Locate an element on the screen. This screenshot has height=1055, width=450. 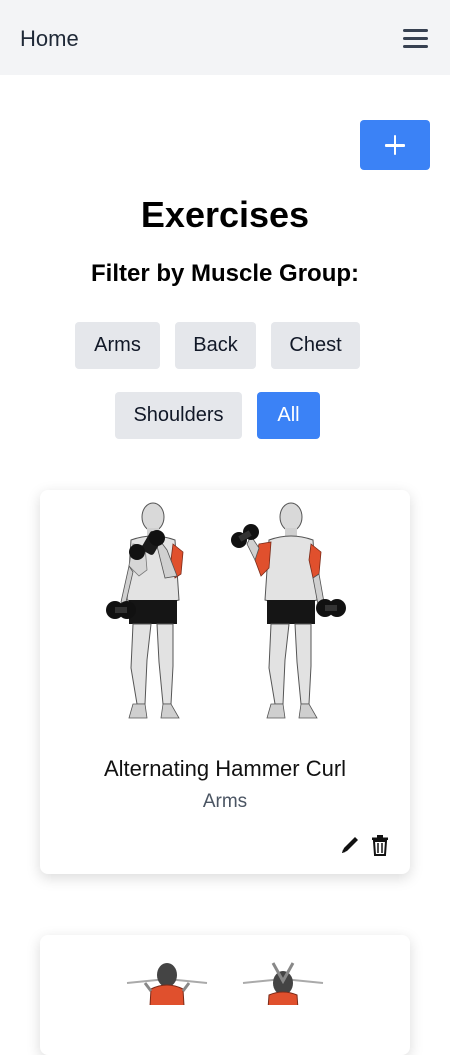
hammer-curl-illustration is located at coordinates (223, 610).